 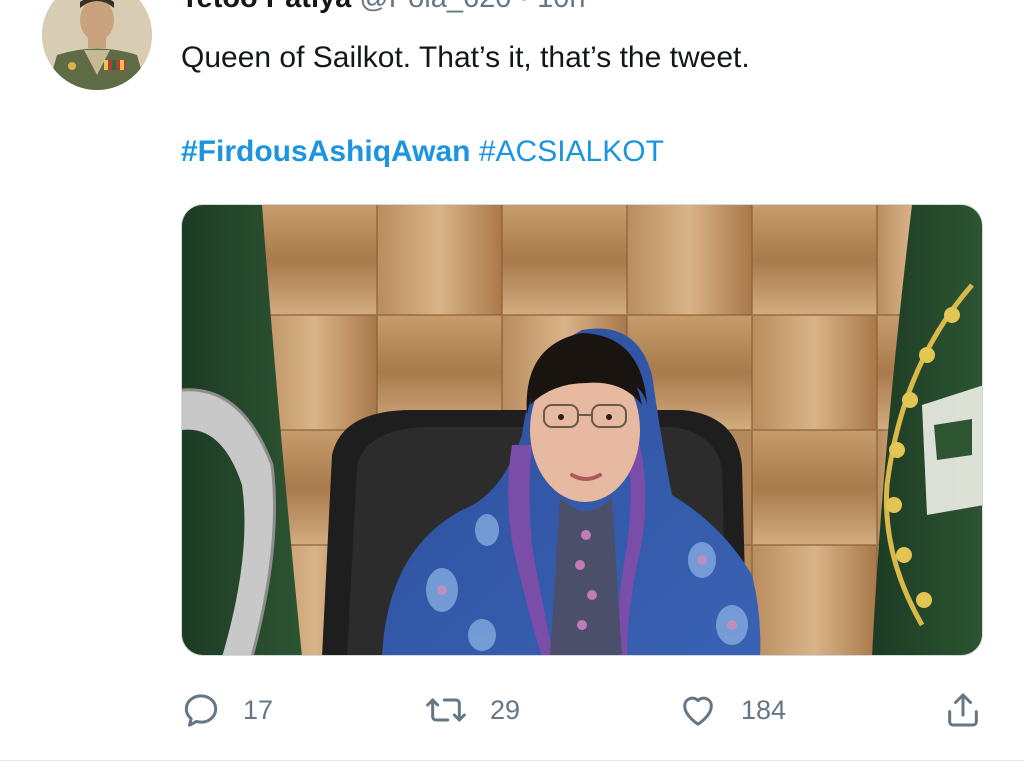 What do you see at coordinates (571, 151) in the screenshot?
I see `hashtag-link: #ACSIALKOT` at bounding box center [571, 151].